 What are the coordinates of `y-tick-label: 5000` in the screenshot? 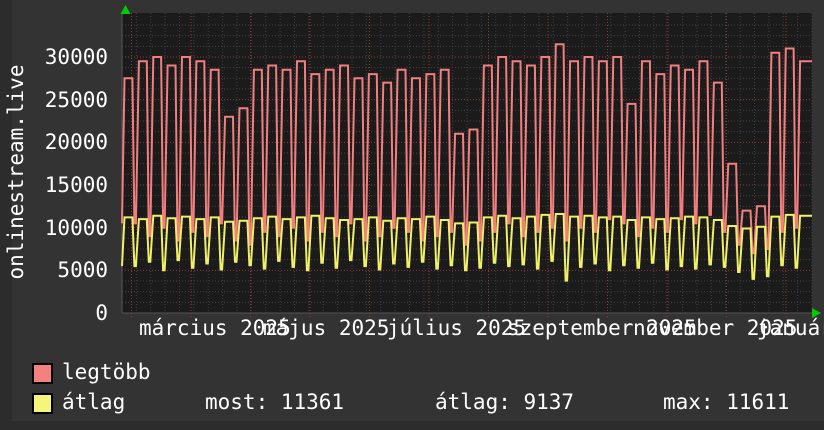 It's located at (82, 270).